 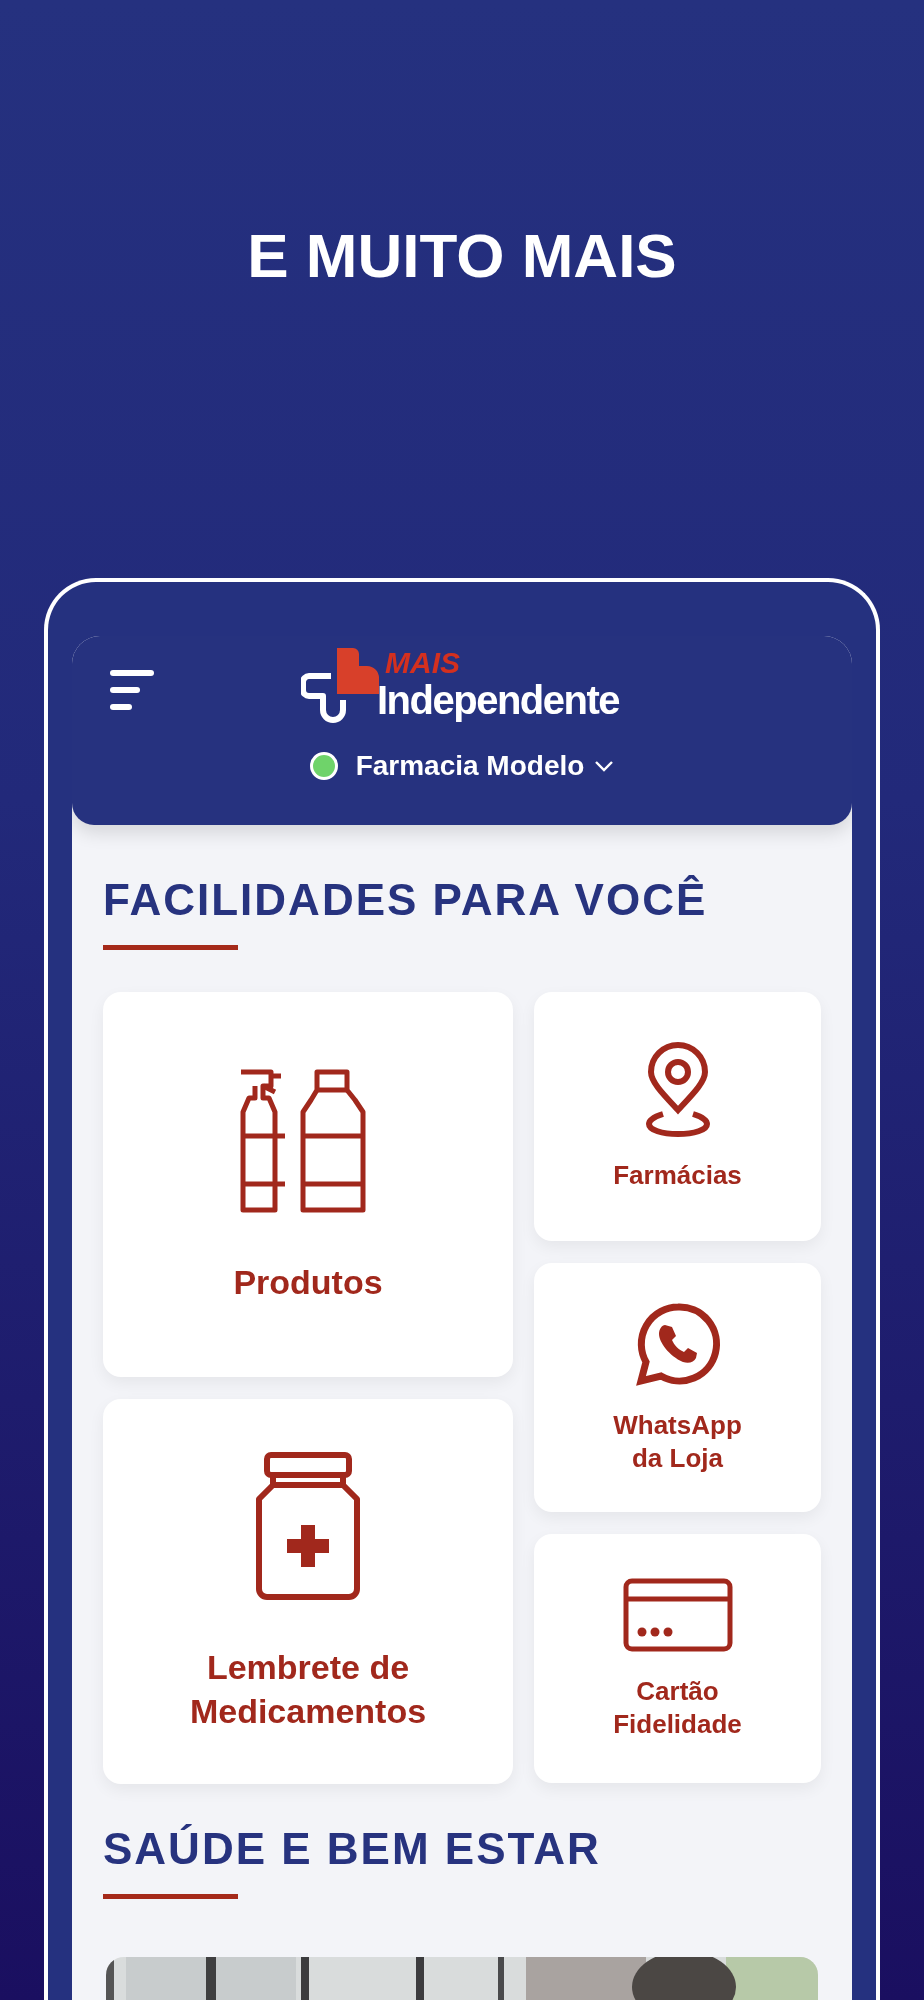 What do you see at coordinates (677, 1614) in the screenshot?
I see `credit-card-icon` at bounding box center [677, 1614].